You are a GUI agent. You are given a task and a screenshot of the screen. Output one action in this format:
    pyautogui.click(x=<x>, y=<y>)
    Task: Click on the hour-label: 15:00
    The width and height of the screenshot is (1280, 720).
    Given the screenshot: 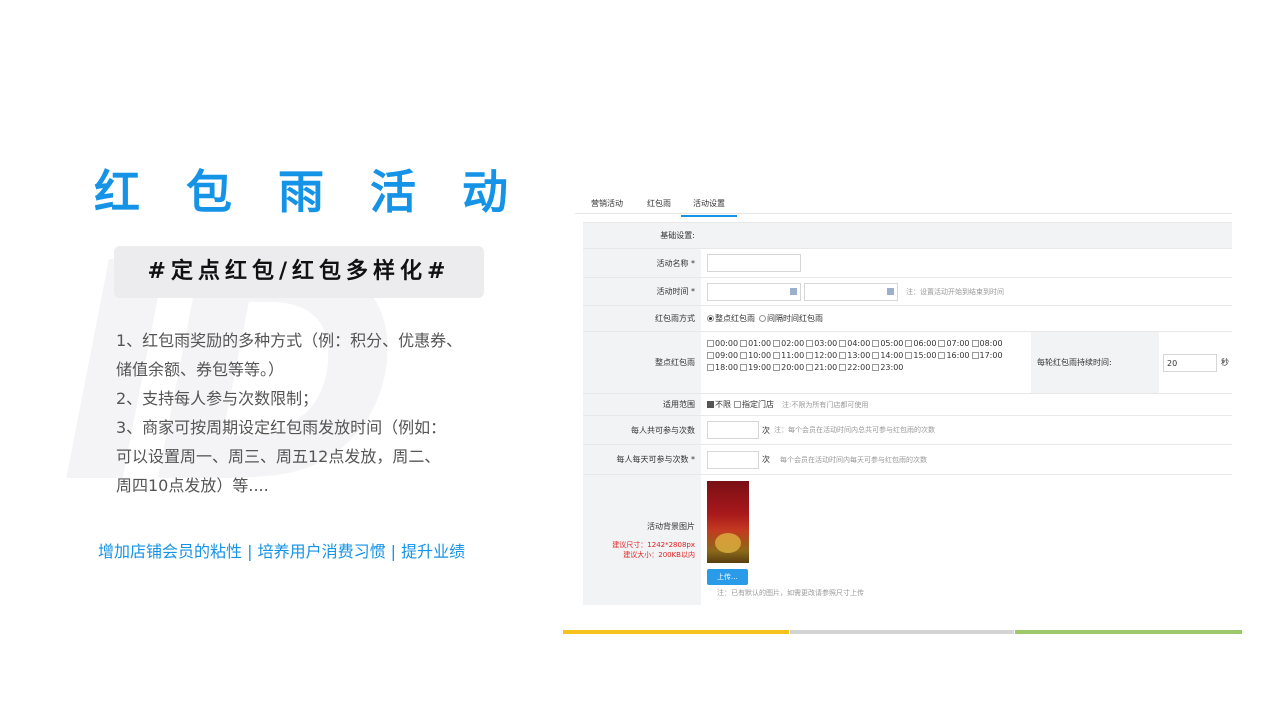 What is the action you would take?
    pyautogui.click(x=925, y=355)
    